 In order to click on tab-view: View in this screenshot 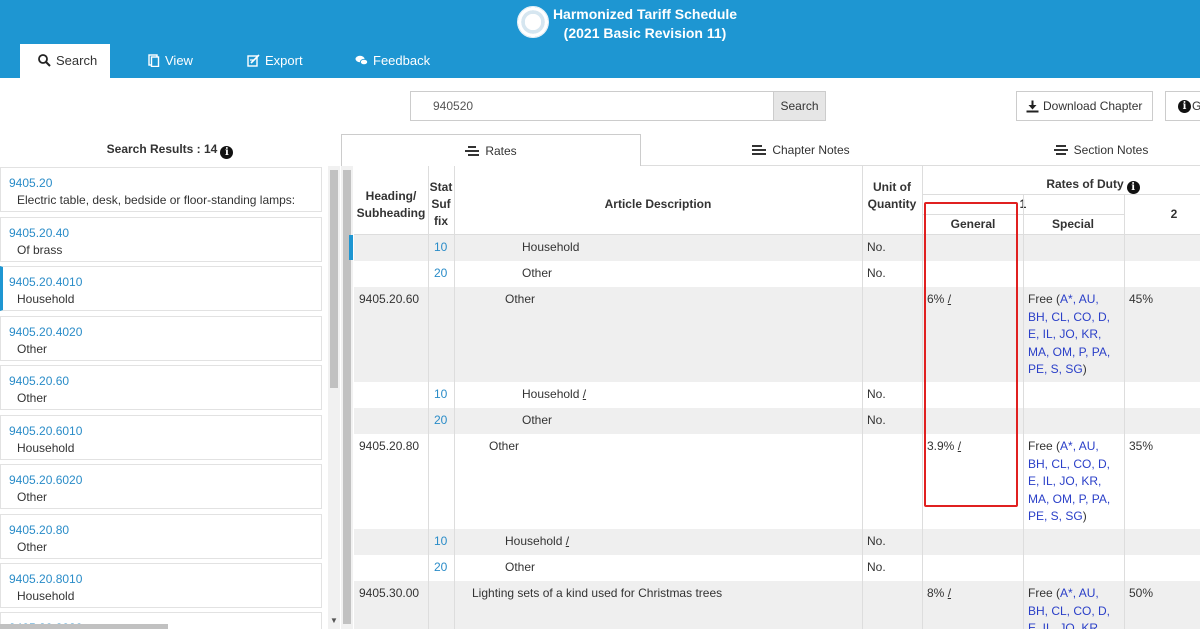, I will do `click(183, 61)`.